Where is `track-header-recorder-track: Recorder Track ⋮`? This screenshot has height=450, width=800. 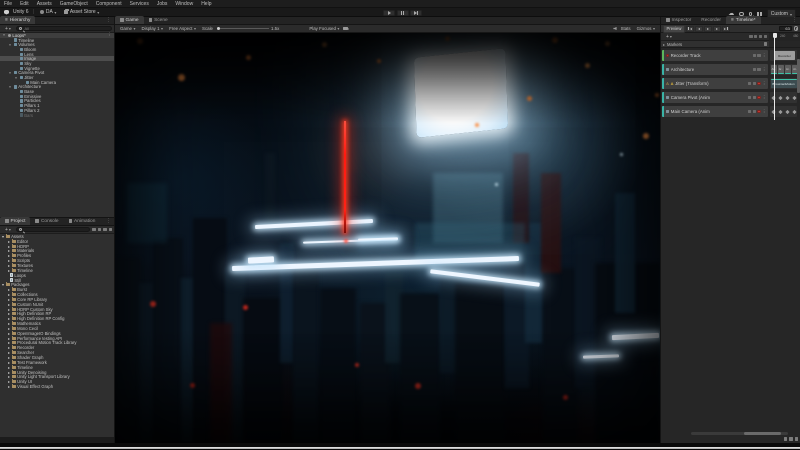
track-header-recorder-track: Recorder Track ⋮ is located at coordinates (715, 55).